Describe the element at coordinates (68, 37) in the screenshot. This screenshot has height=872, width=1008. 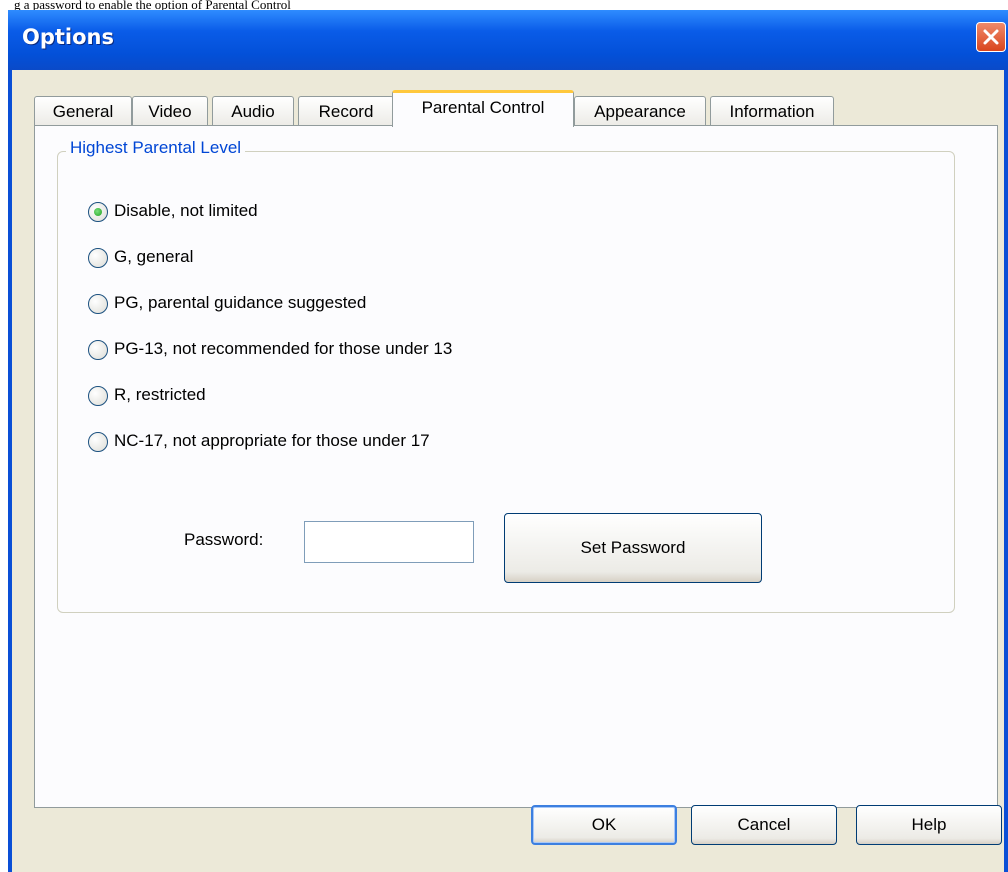
I see `window-title: Options` at that location.